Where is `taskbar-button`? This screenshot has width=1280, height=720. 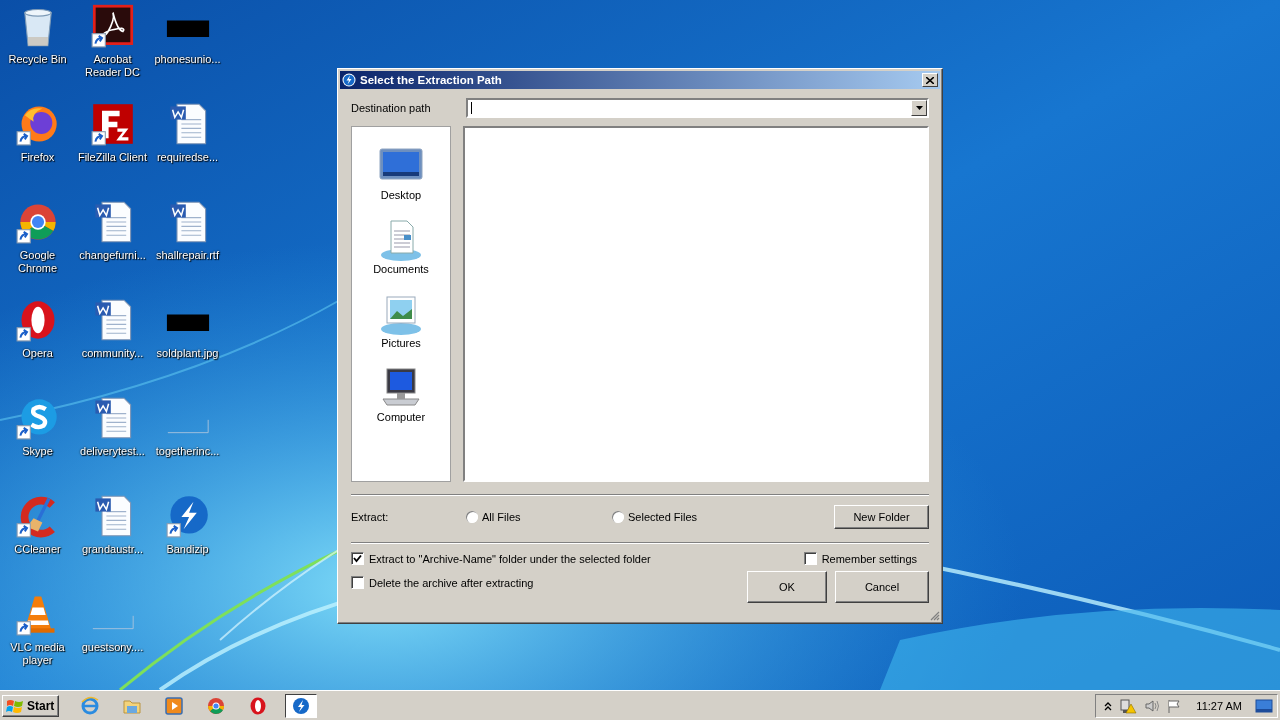 taskbar-button is located at coordinates (301, 705).